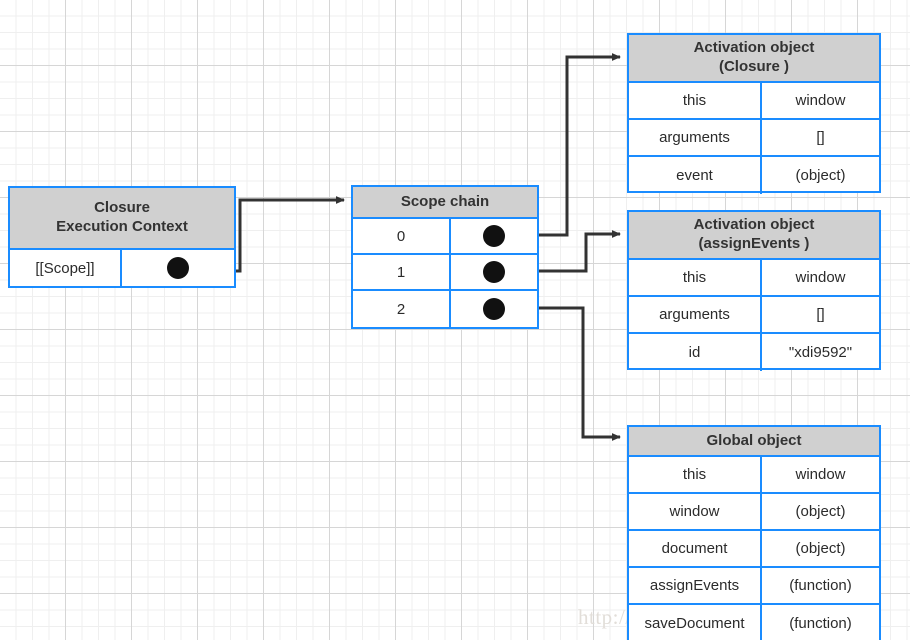 The image size is (910, 640). I want to click on activation-closure-value-1: [], so click(820, 137).